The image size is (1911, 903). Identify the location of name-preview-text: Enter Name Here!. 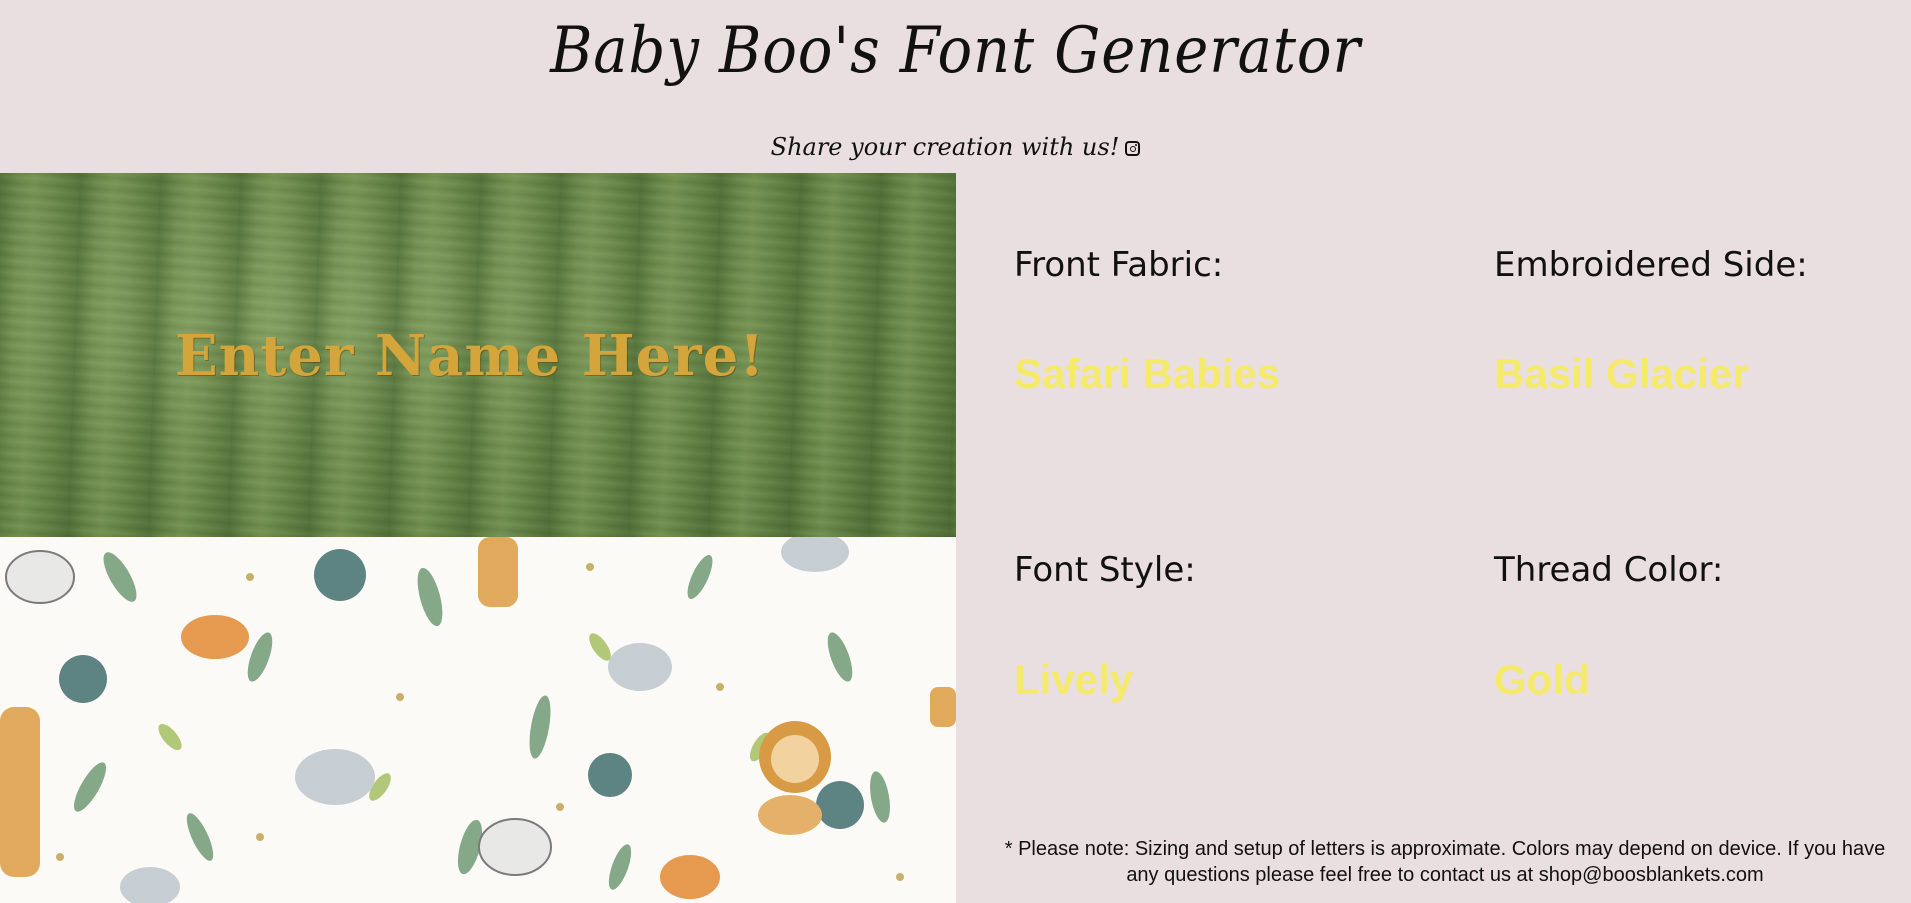
(470, 356).